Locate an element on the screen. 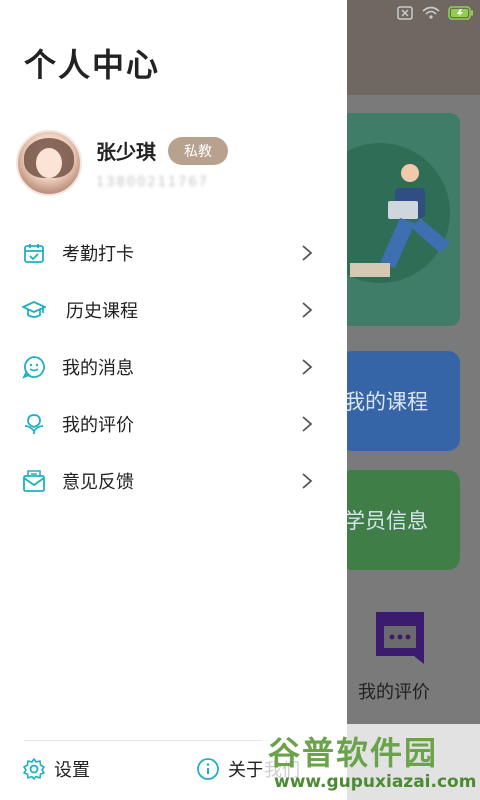  menu-item-messages: 我的消息 is located at coordinates (173, 366).